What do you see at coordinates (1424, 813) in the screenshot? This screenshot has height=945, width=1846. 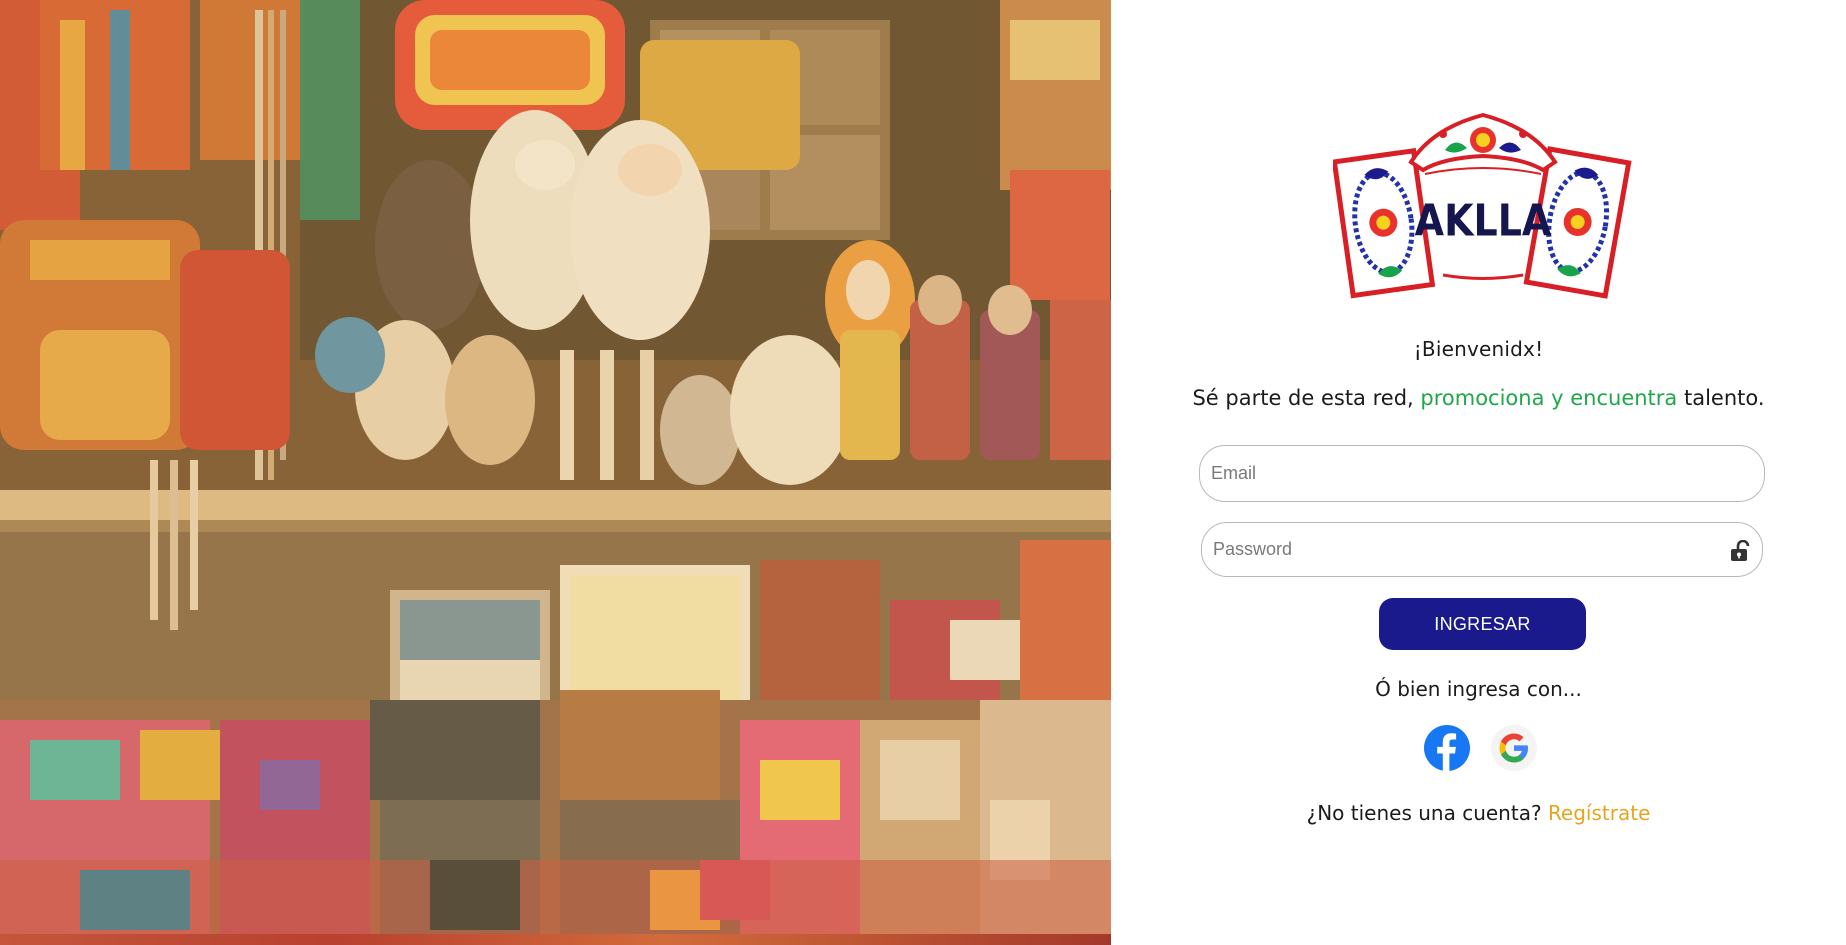 I see `signup-question: ¿No tienes una cuenta?` at bounding box center [1424, 813].